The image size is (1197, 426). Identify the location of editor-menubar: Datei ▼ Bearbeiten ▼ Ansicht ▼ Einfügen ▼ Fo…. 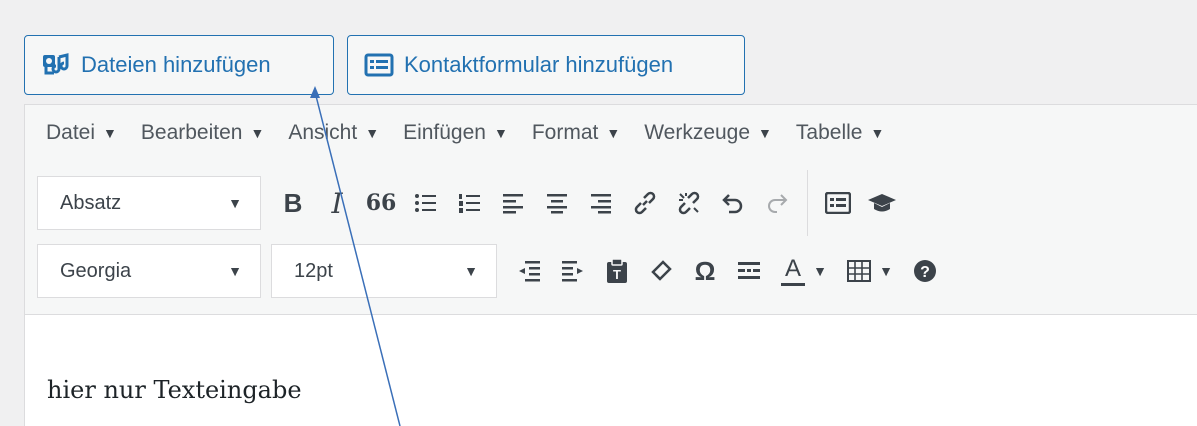
(611, 133).